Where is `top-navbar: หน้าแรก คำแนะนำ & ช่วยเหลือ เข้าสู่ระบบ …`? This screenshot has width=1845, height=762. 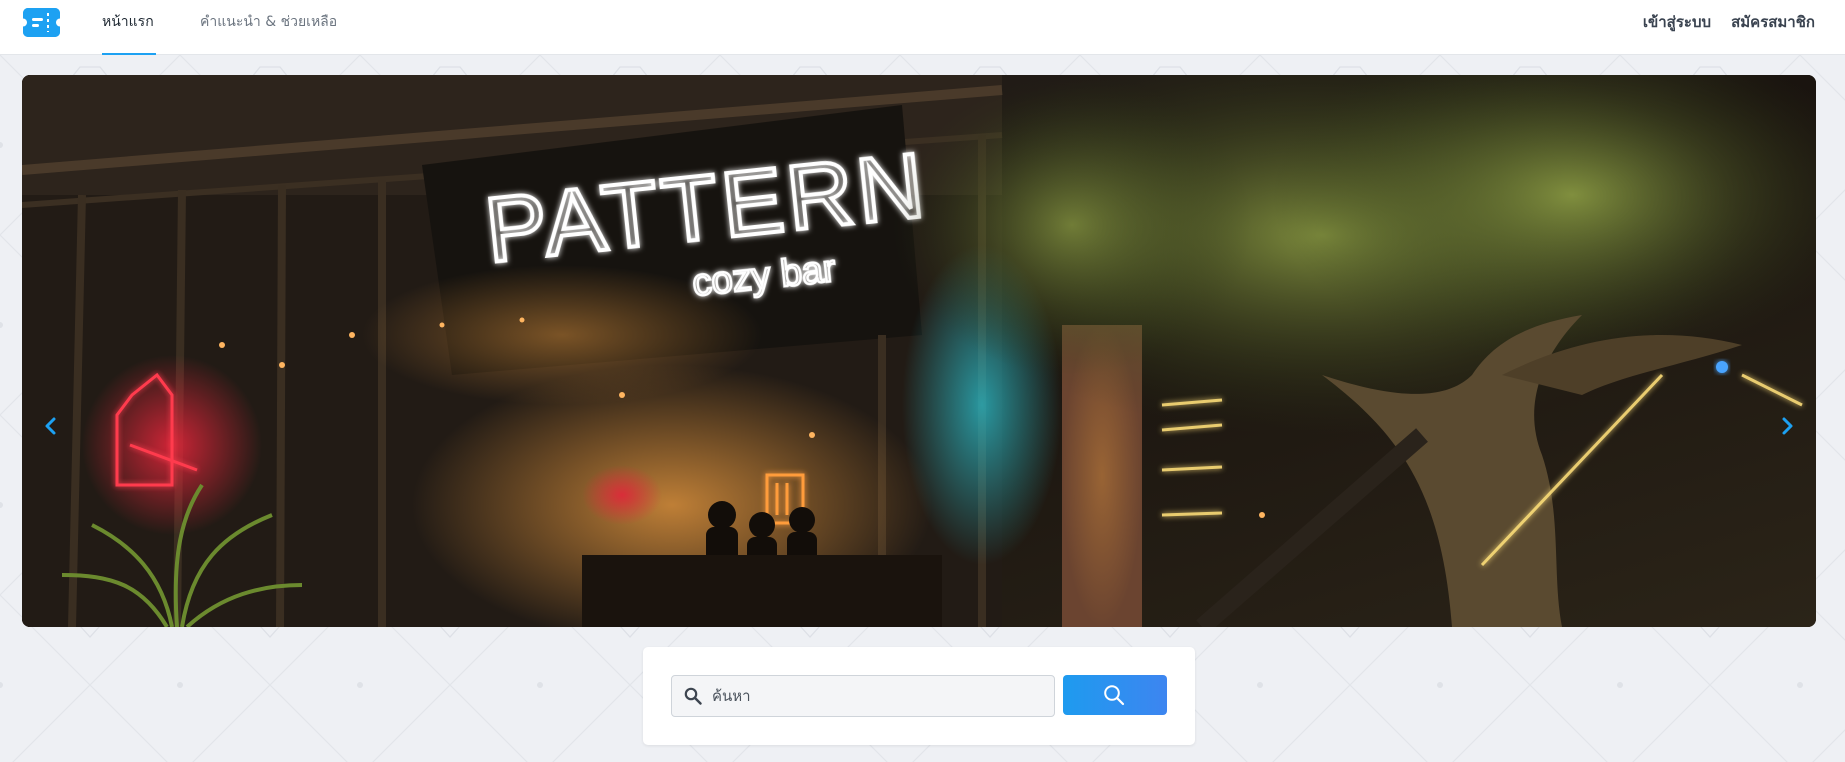 top-navbar: หน้าแรก คำแนะนำ & ช่วยเหลือ เข้าสู่ระบบ … is located at coordinates (922, 27).